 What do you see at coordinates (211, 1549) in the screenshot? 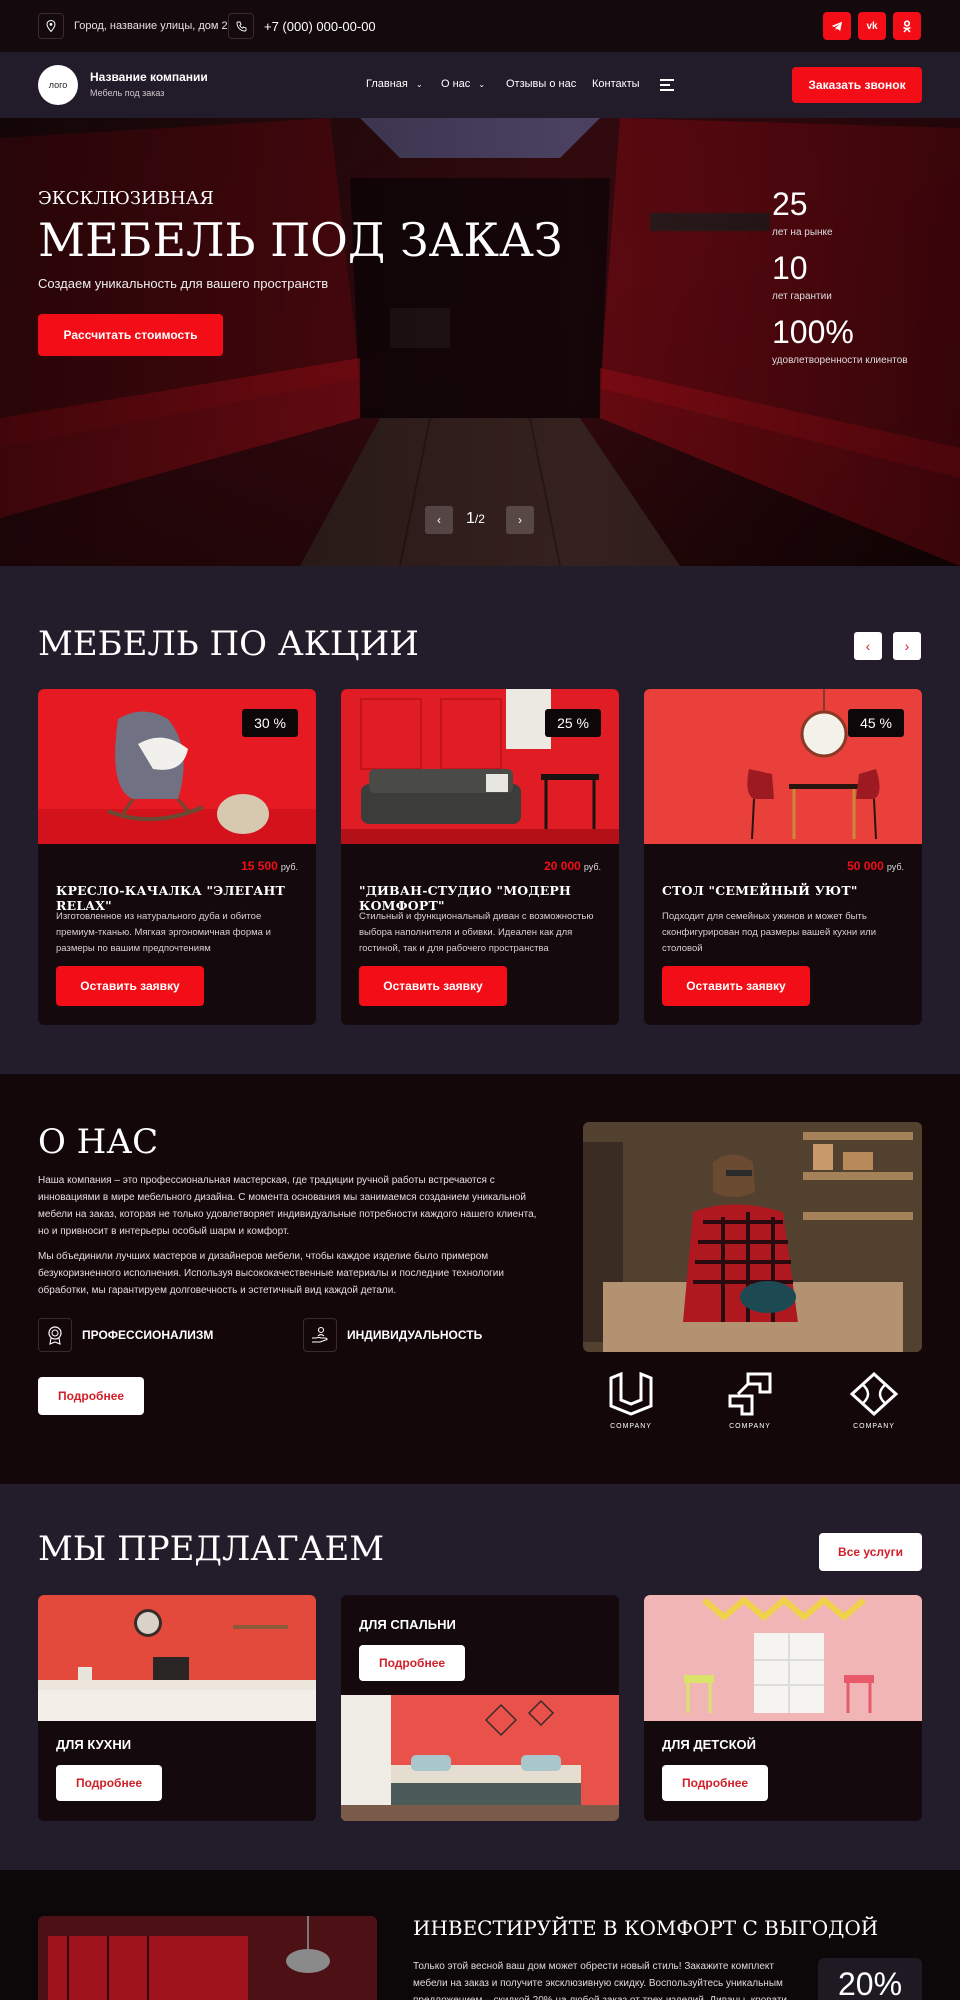
I see `section-title: МЫ ПРЕДЛАГАЕМ` at bounding box center [211, 1549].